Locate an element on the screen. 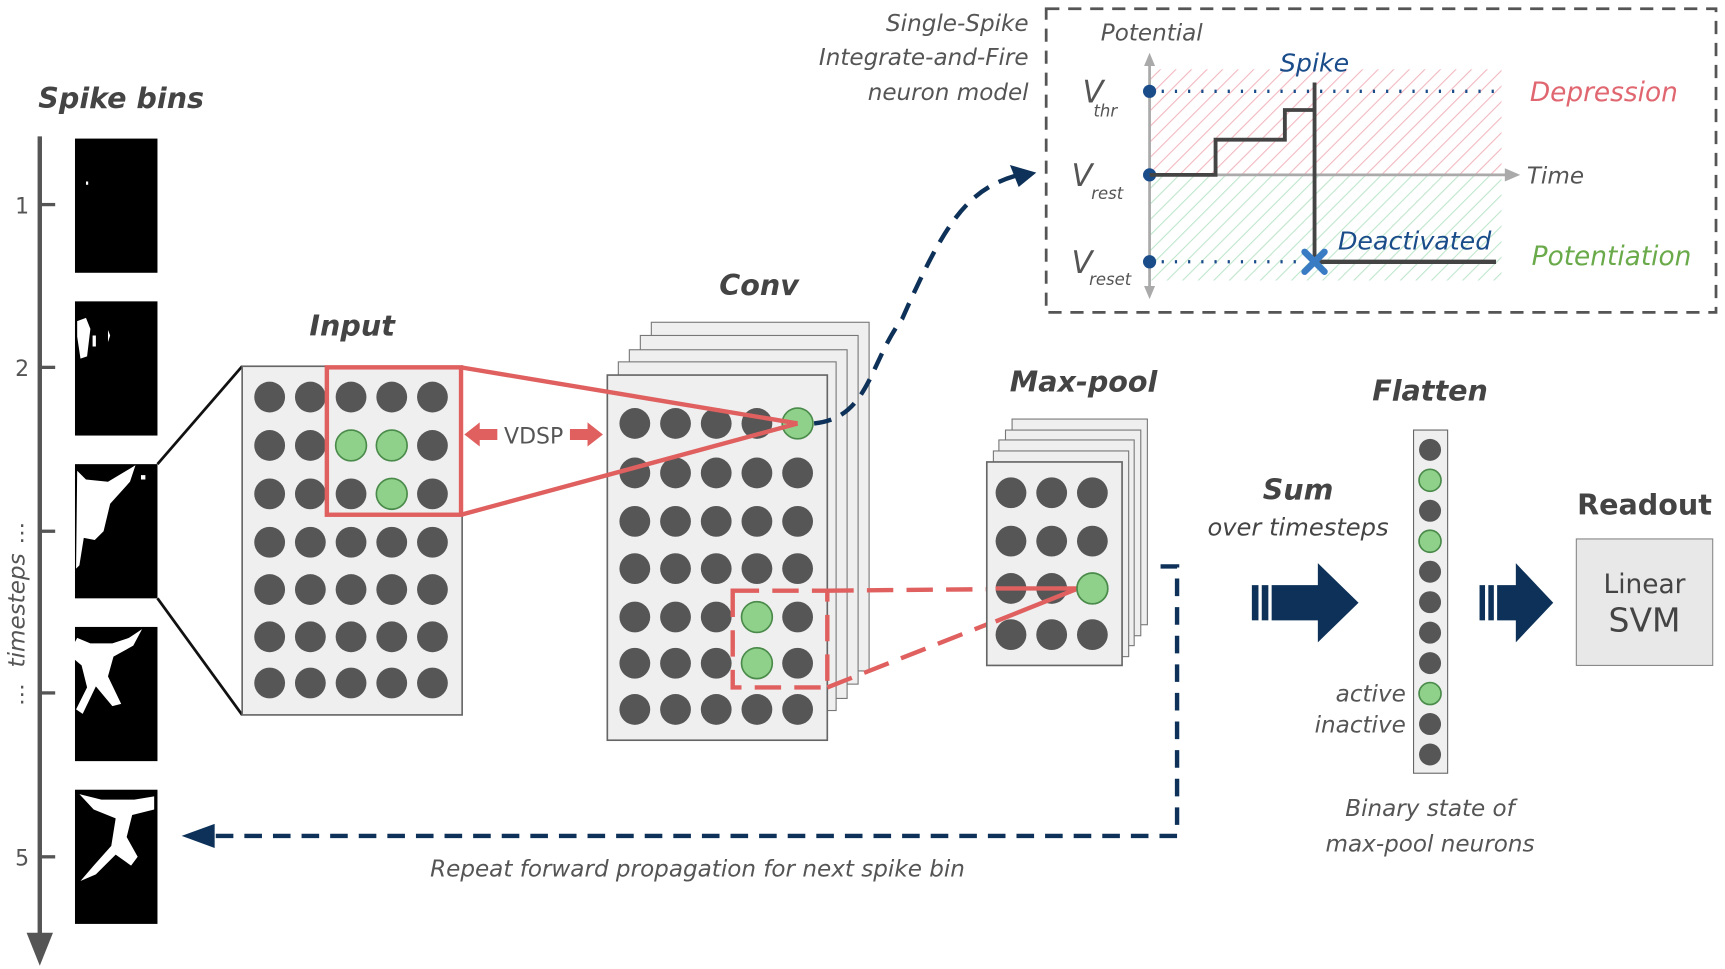  flatten-neurons is located at coordinates (1430, 602).